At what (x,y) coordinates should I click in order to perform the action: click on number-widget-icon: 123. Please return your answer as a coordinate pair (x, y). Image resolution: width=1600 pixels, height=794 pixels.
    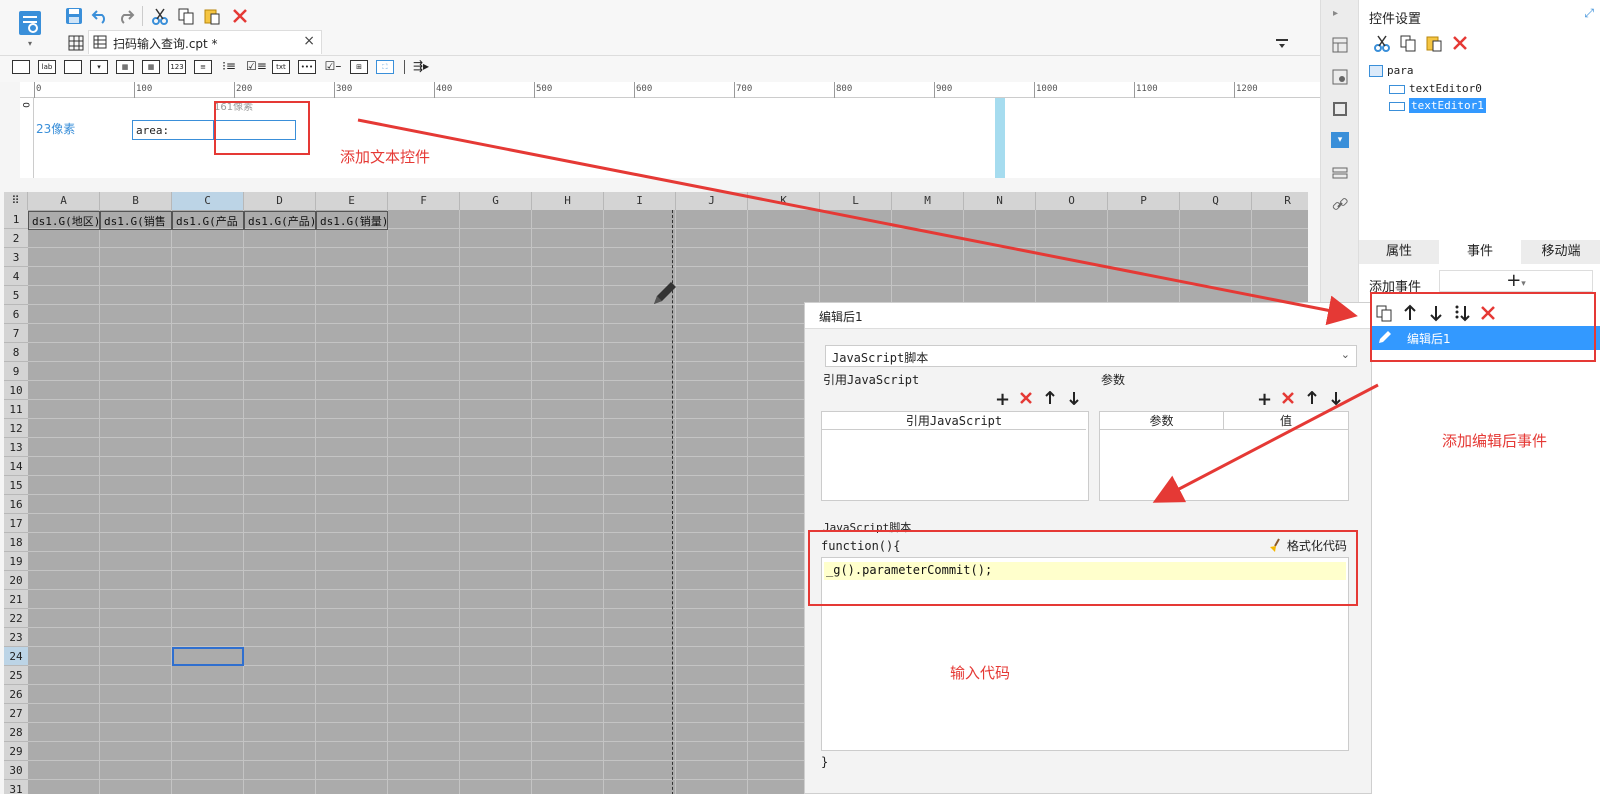
    Looking at the image, I should click on (177, 67).